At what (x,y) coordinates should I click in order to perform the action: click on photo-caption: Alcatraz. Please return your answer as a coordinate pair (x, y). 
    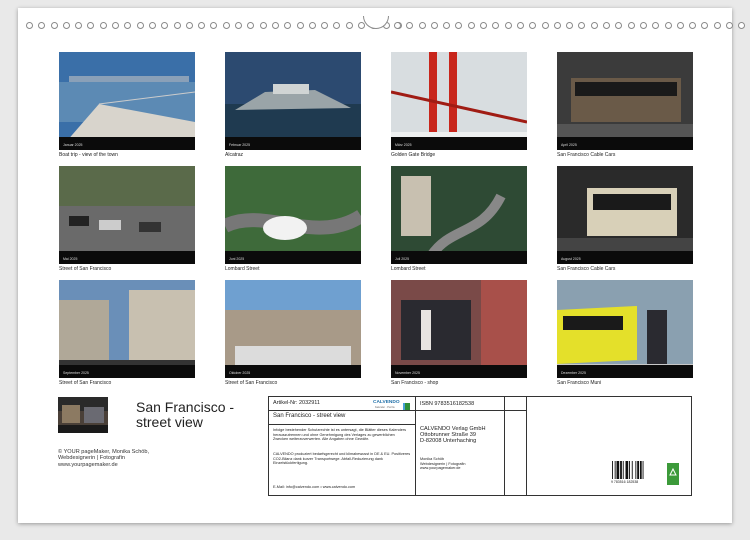
    Looking at the image, I should click on (234, 155).